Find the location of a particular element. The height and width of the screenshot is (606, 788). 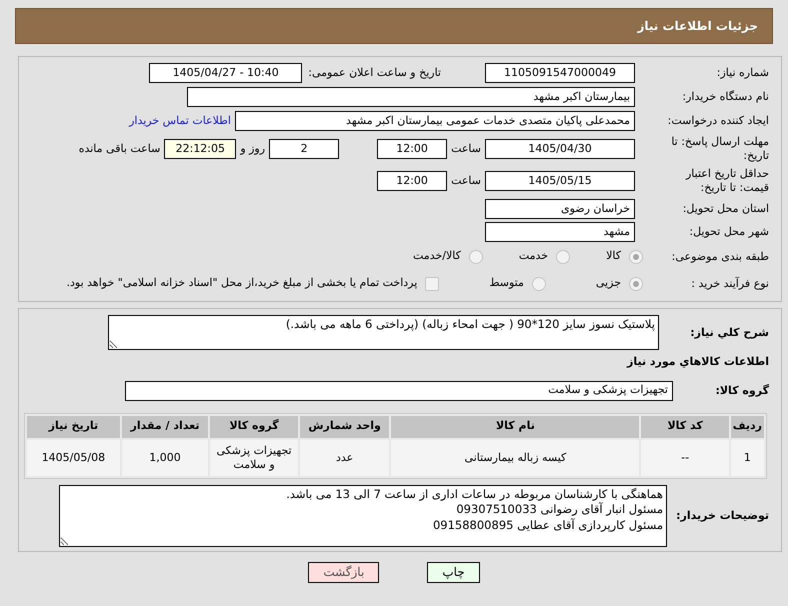

group-field: تجهیزات پزشکی و سلامت is located at coordinates (399, 390).